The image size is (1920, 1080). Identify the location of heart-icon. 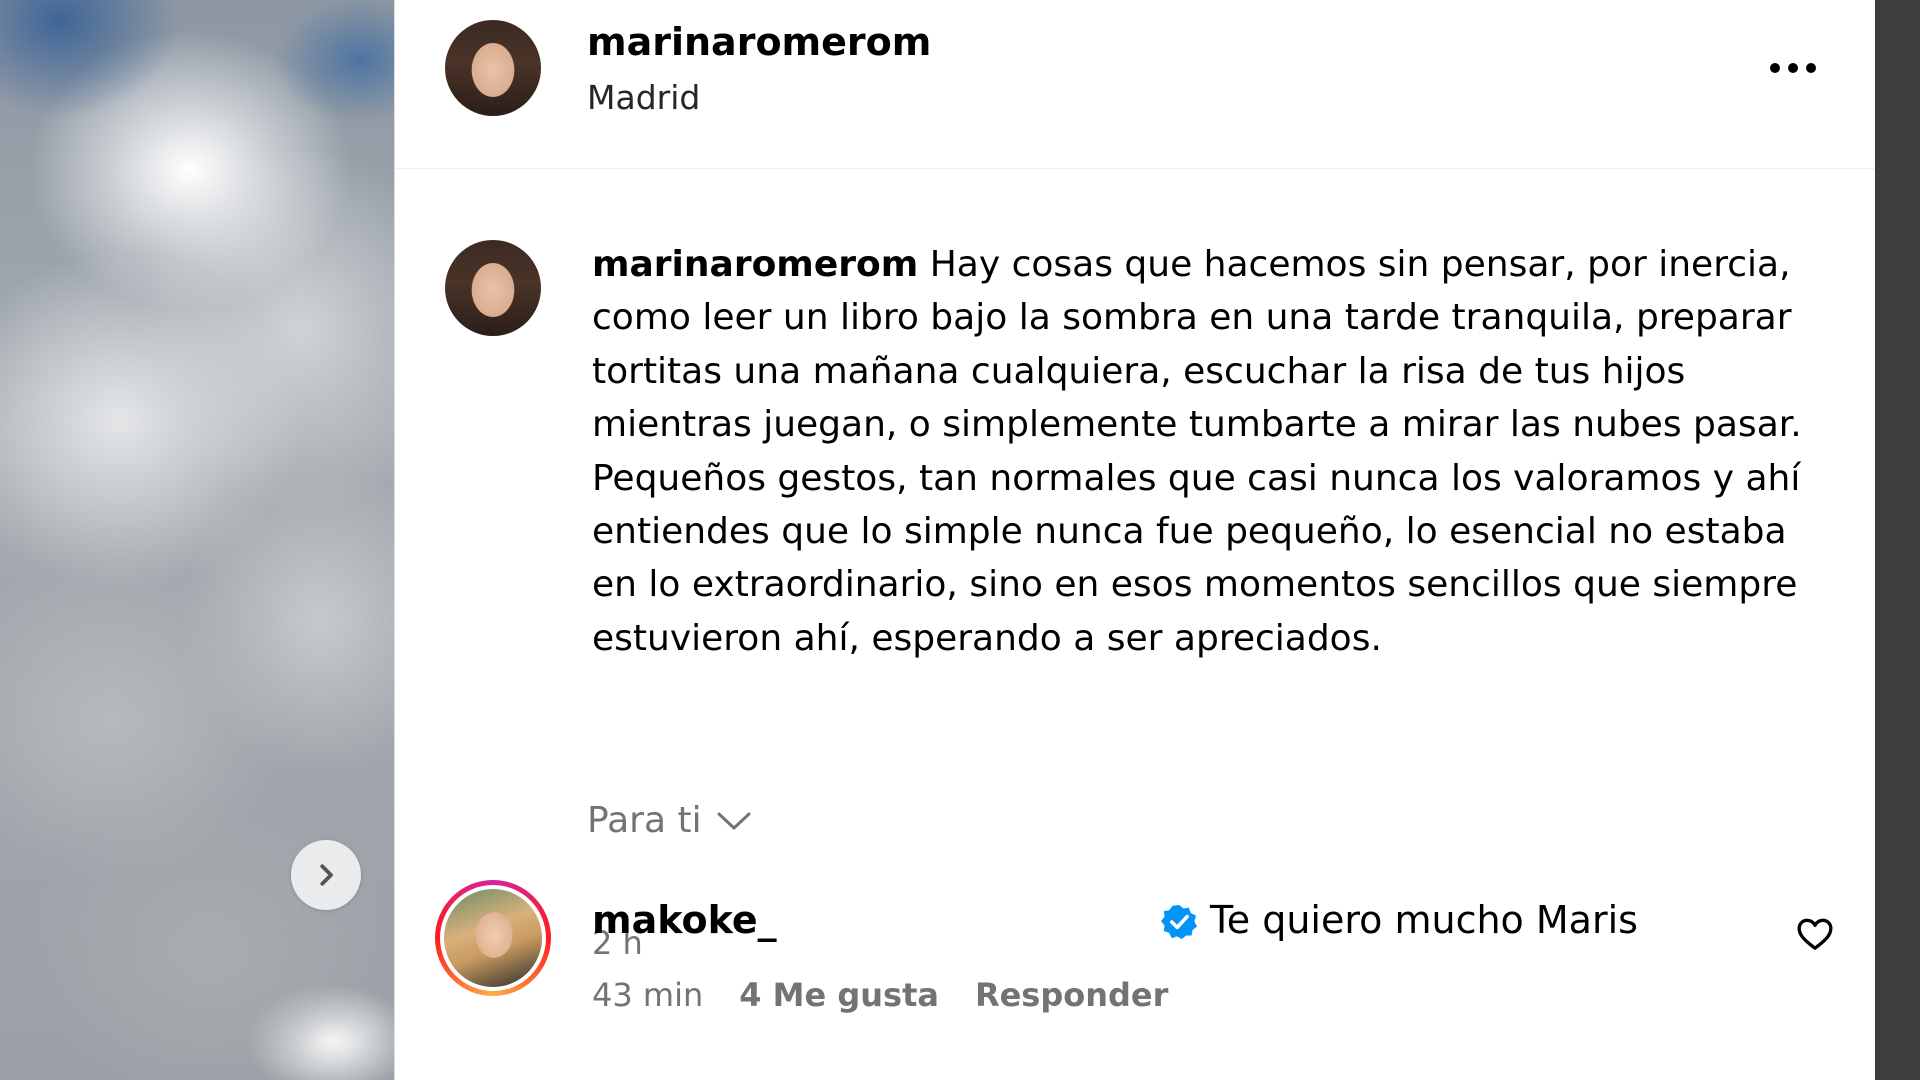
(1815, 934).